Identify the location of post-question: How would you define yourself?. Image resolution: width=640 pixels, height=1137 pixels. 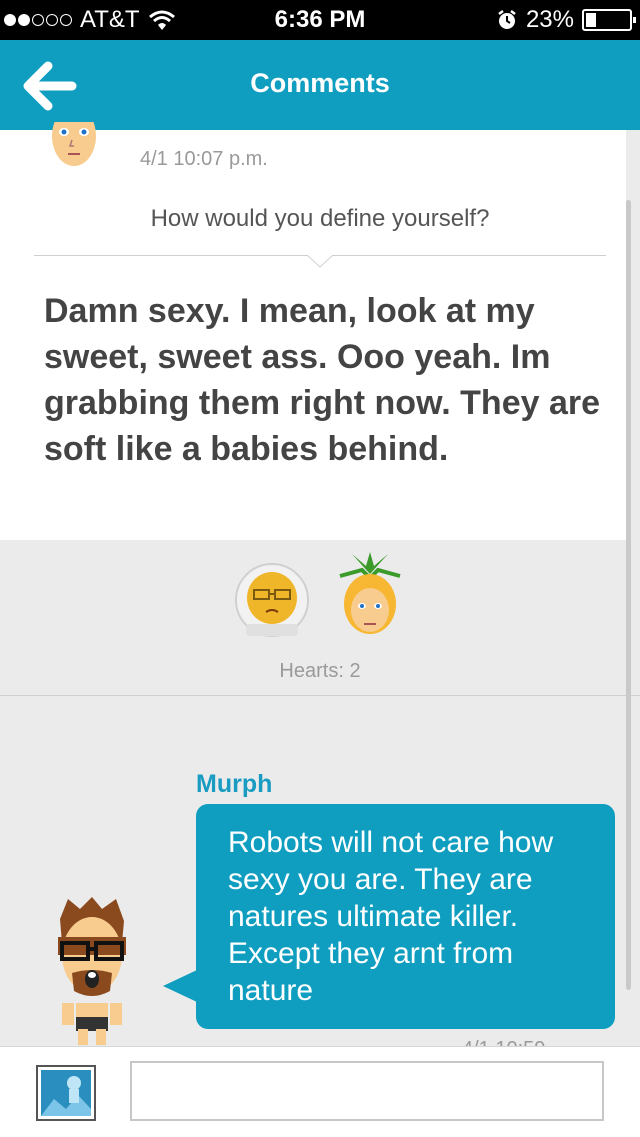
(320, 218).